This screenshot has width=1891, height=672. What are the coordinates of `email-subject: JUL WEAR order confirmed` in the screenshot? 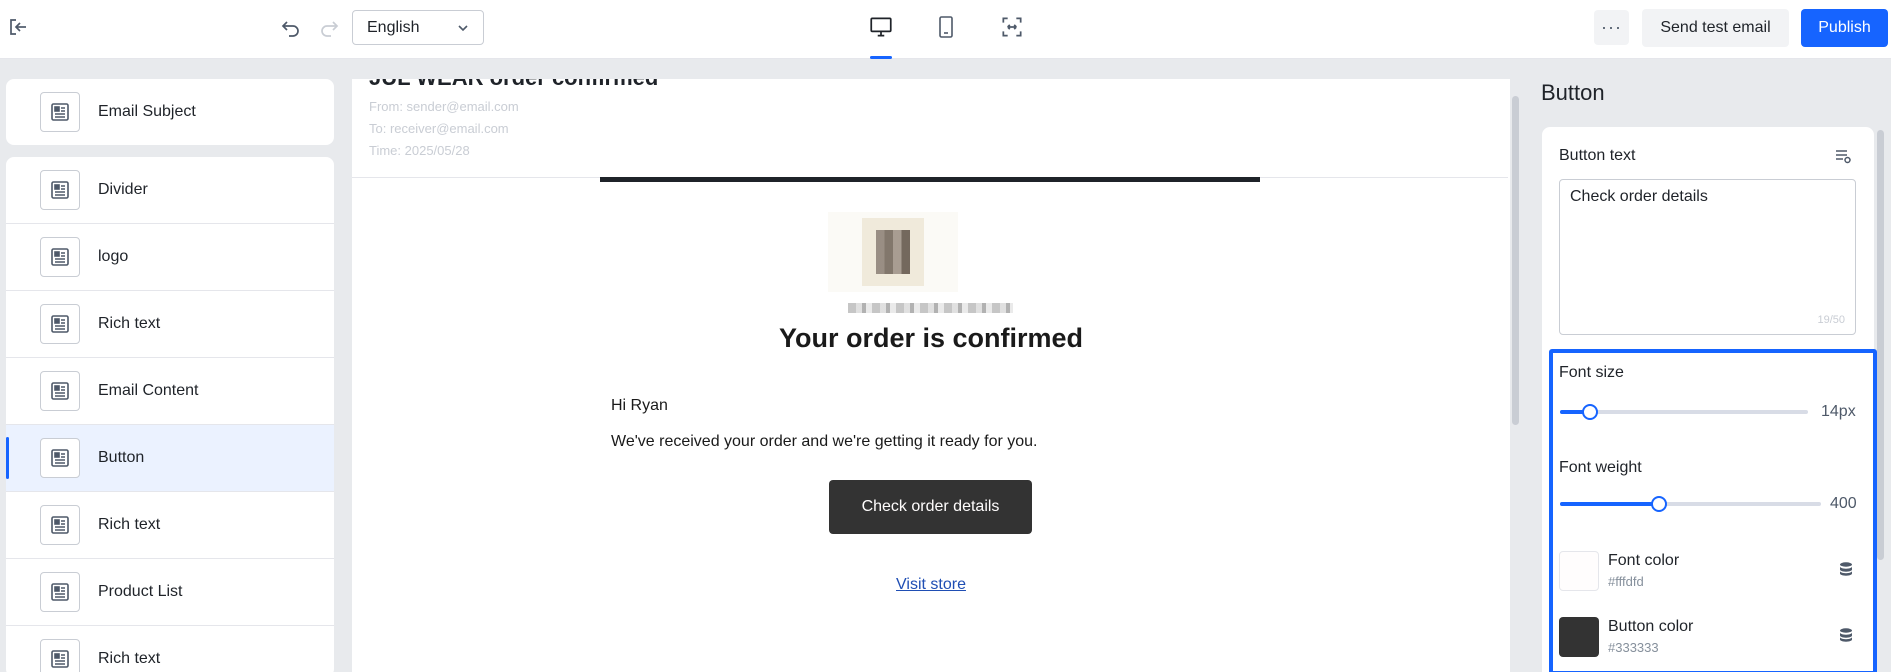 It's located at (513, 85).